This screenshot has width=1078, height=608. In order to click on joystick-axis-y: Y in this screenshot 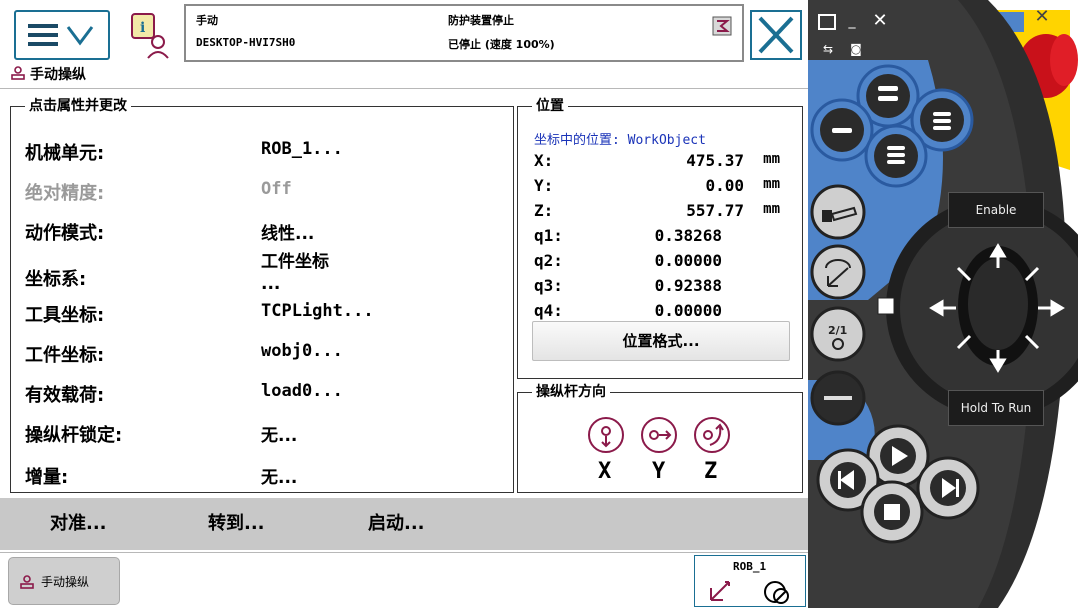, I will do `click(659, 471)`.